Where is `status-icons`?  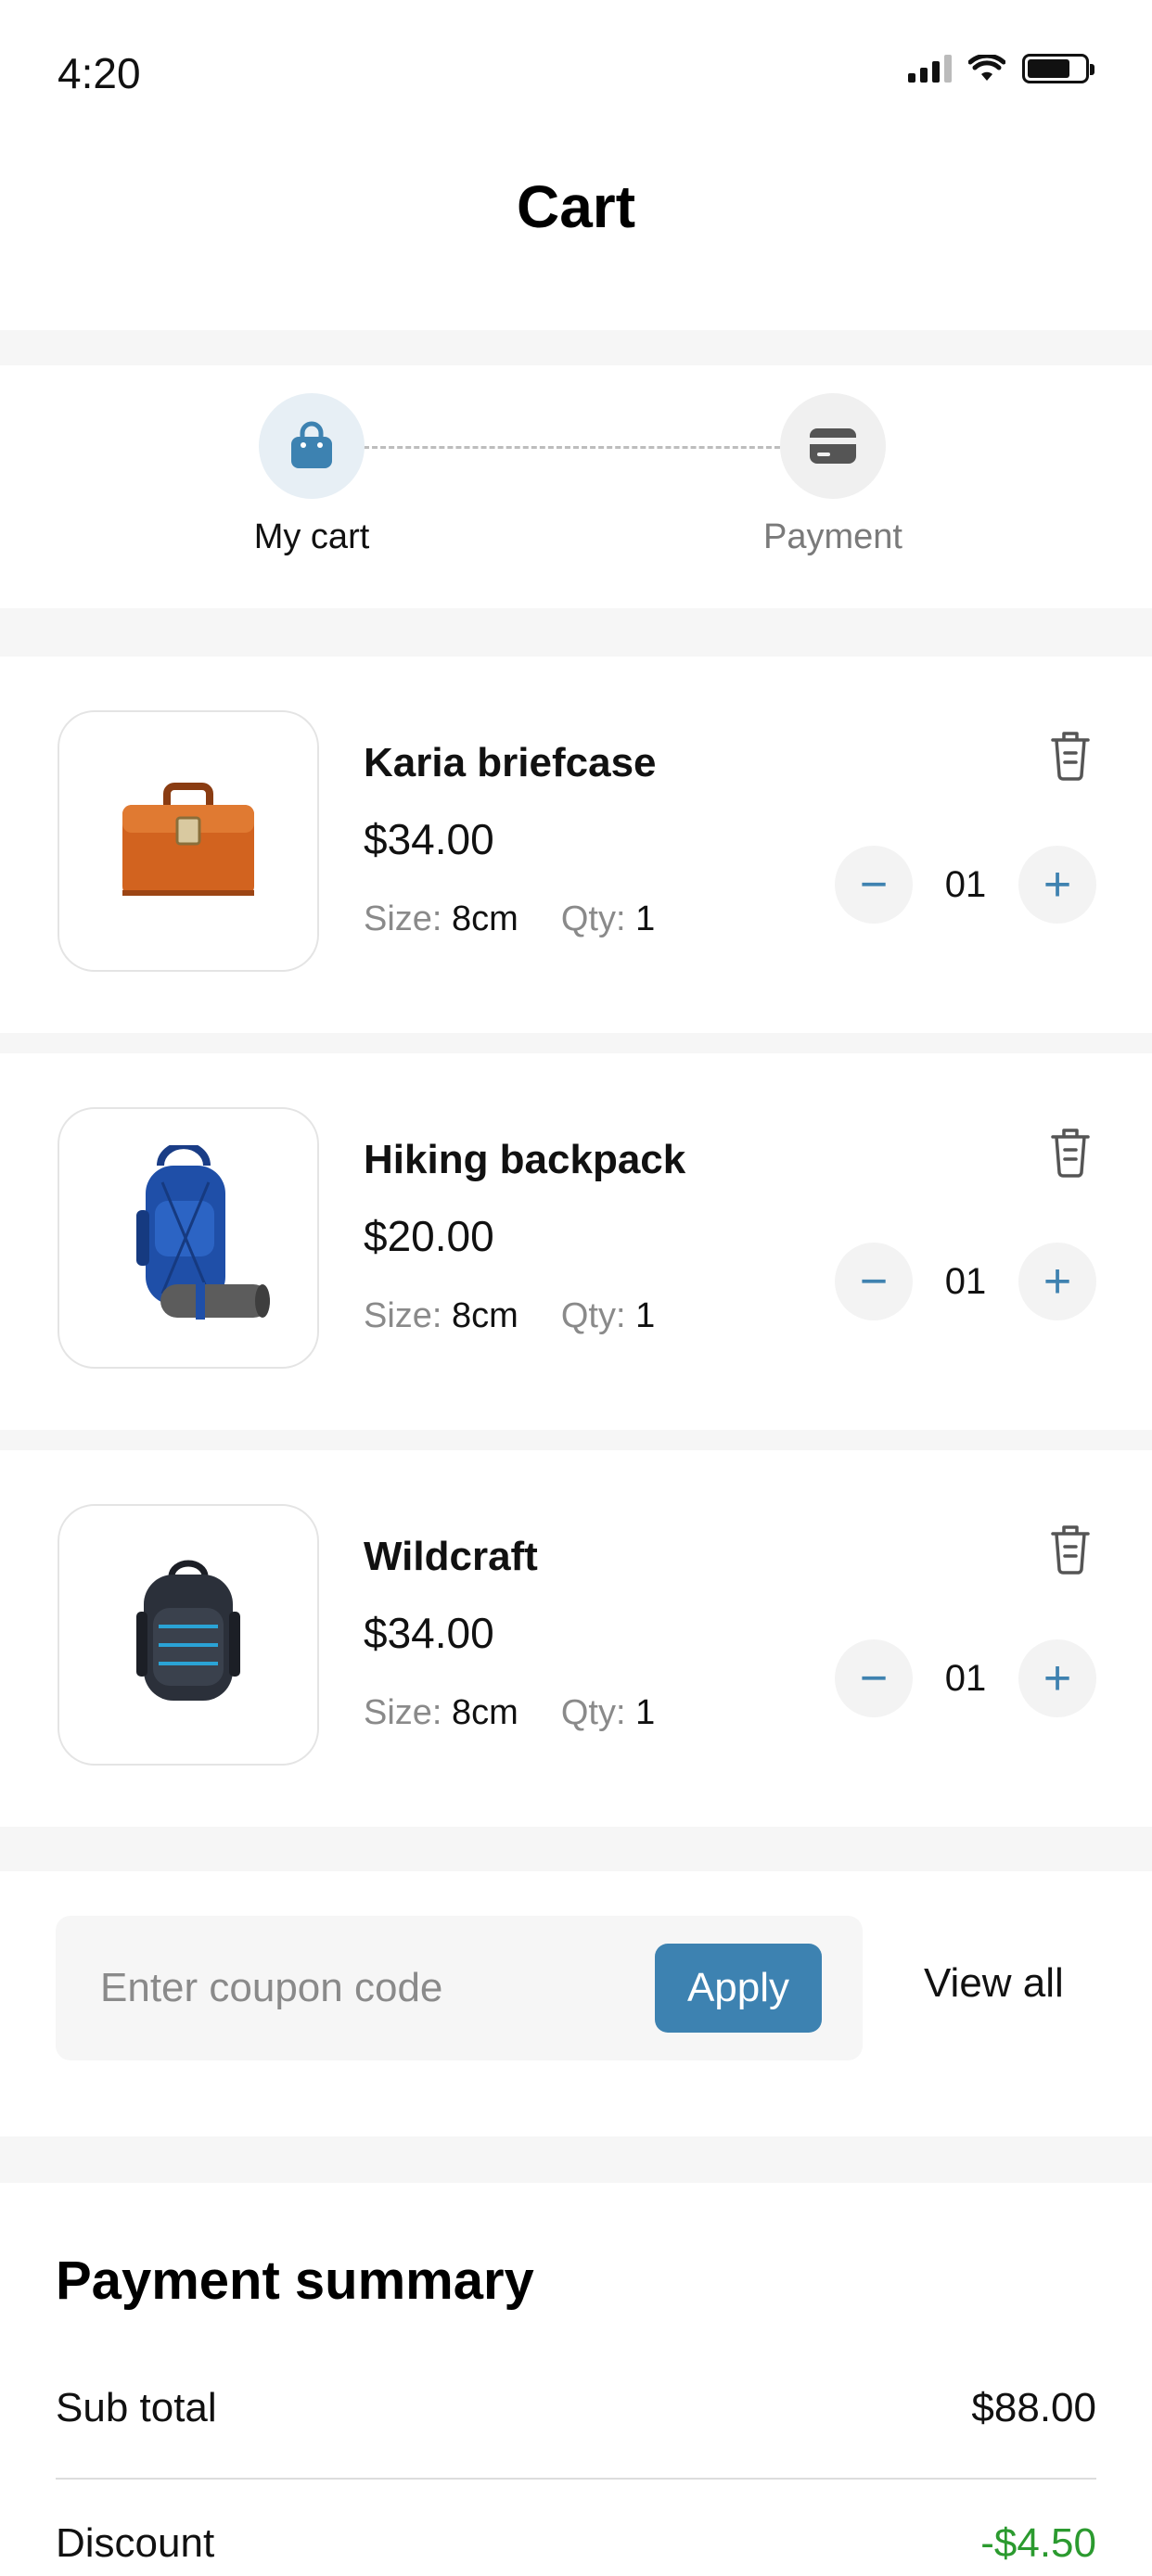 status-icons is located at coordinates (1001, 68).